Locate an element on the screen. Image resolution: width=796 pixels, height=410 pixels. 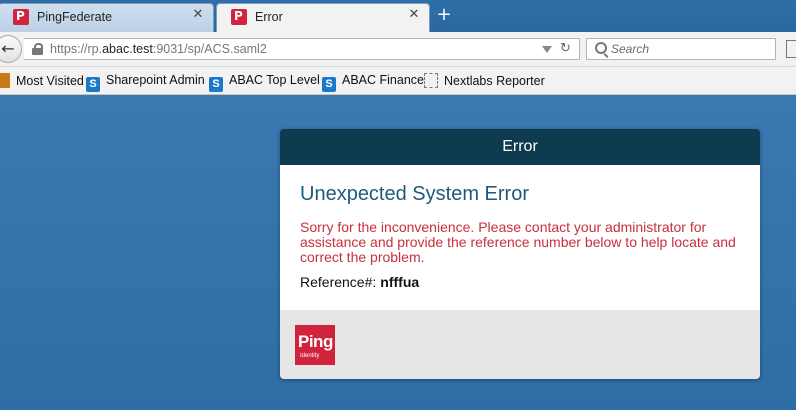
logo-text: Ping is located at coordinates (315, 341).